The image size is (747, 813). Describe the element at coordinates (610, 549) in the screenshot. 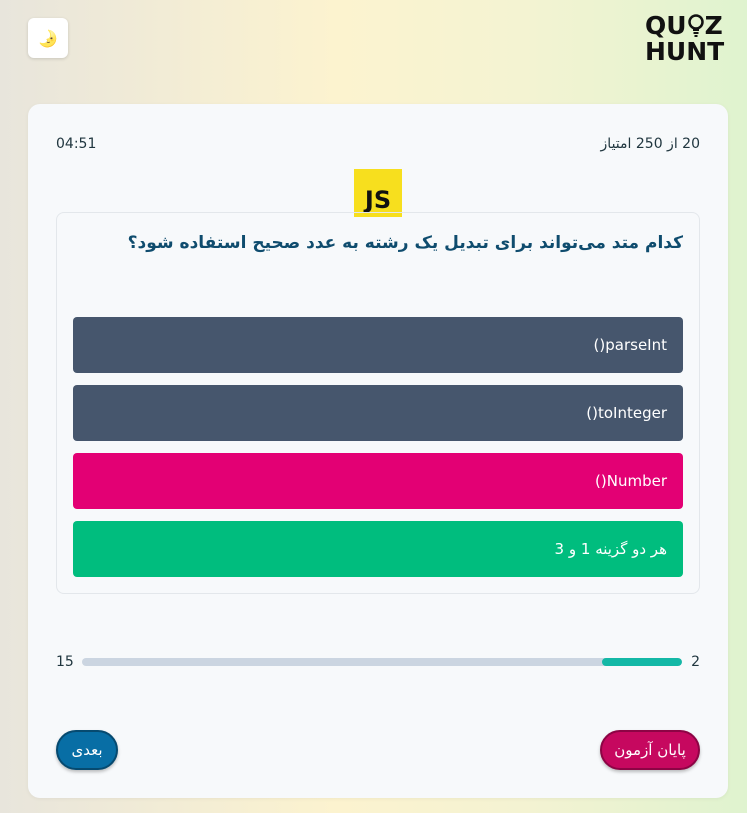

I see `option-label: هر دو گزینه 1 و 3` at that location.